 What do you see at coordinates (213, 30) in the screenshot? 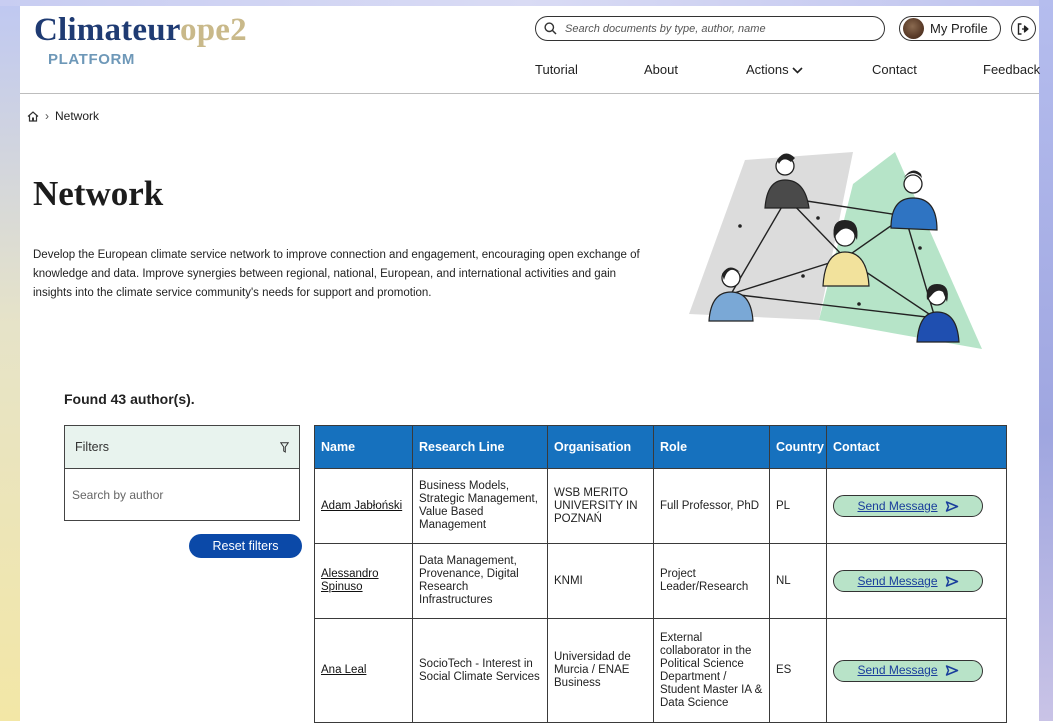
I see `logo-text-part2: ope2` at bounding box center [213, 30].